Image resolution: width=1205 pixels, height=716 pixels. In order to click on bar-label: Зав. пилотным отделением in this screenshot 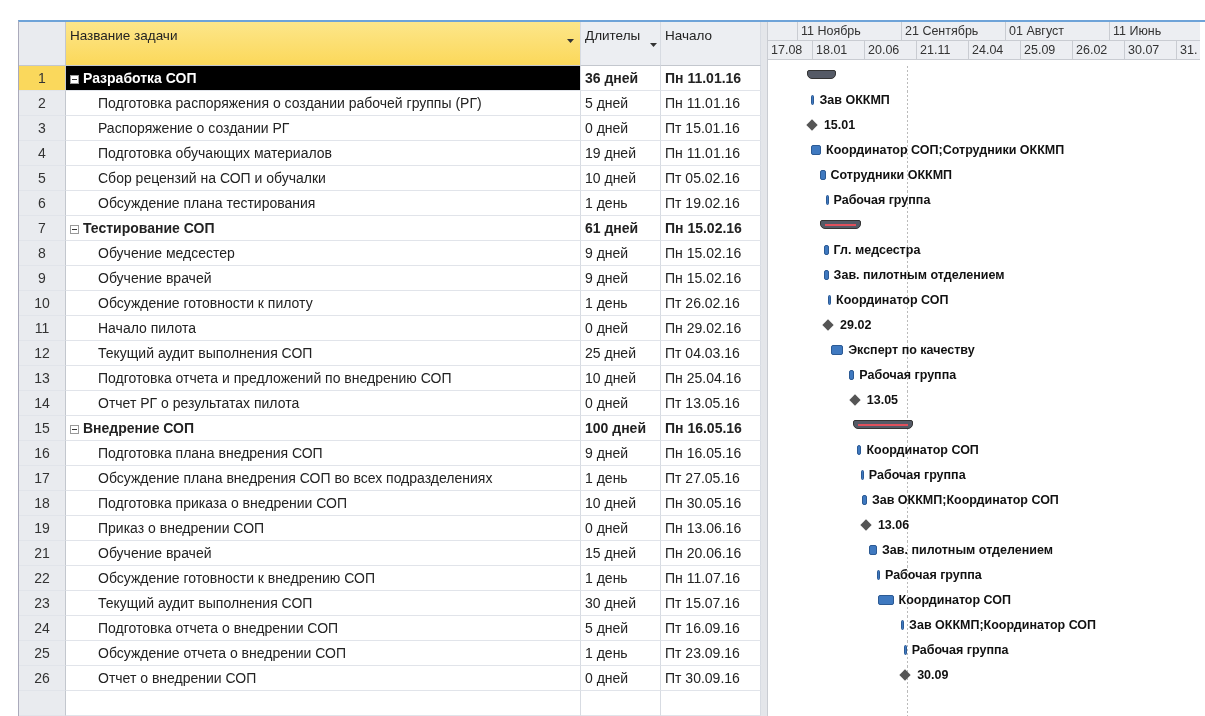, I will do `click(919, 275)`.